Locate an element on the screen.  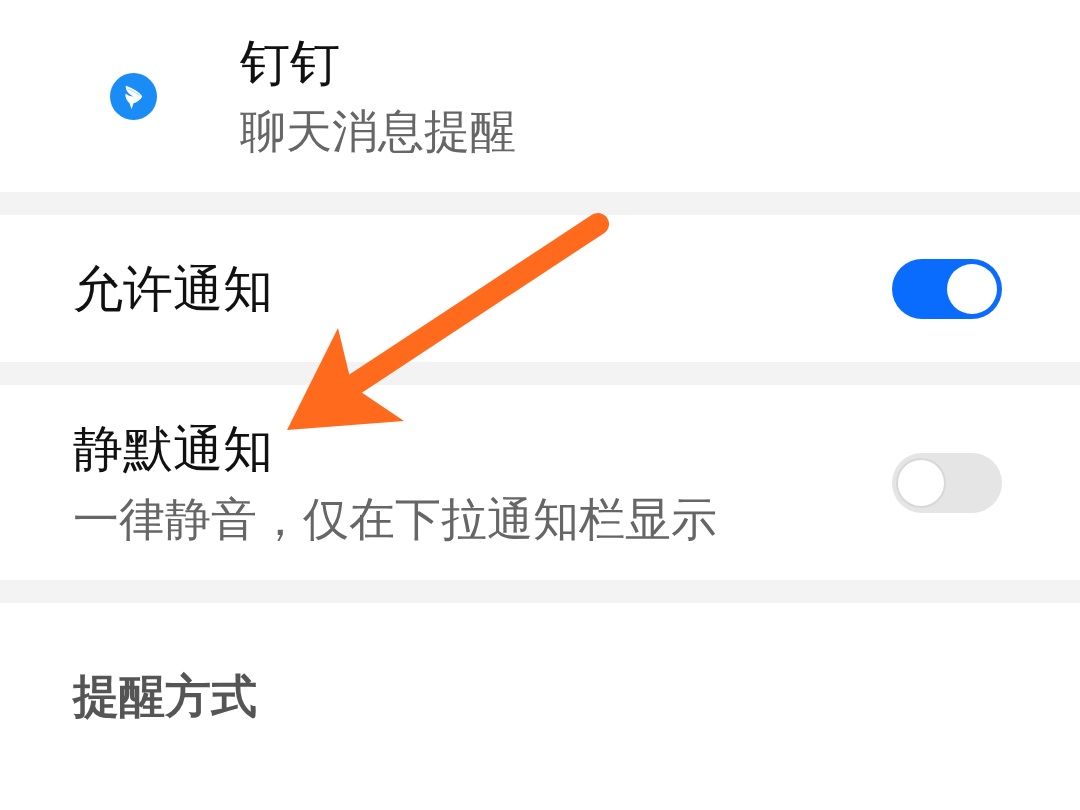
app-subtitle: 聊天消息提醒 is located at coordinates (378, 131).